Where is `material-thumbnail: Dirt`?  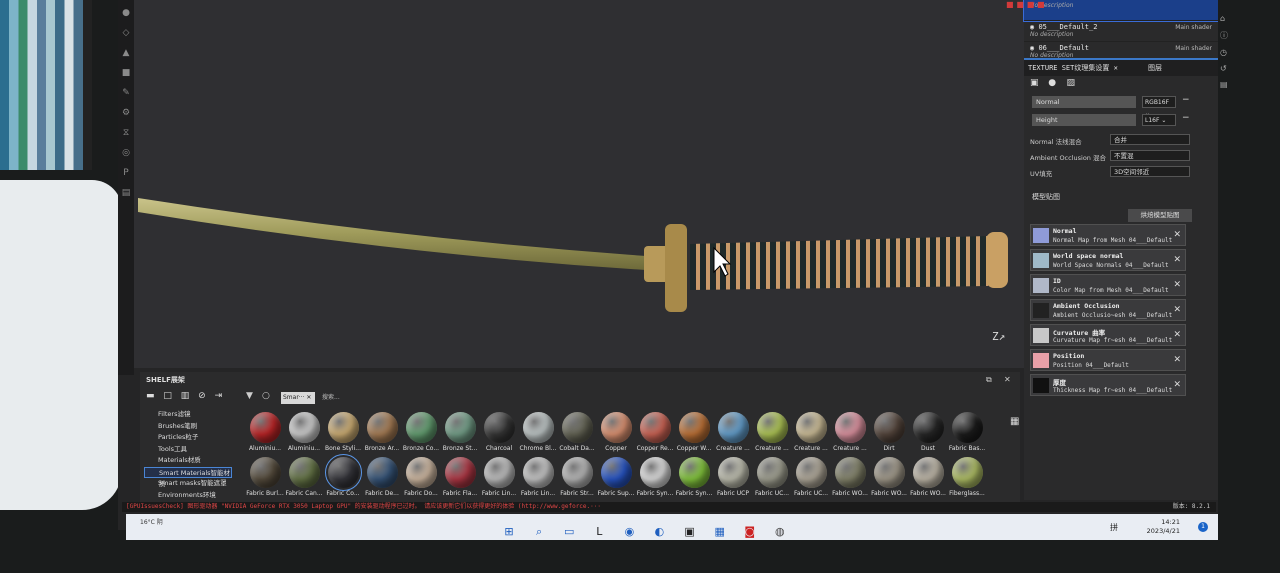 material-thumbnail: Dirt is located at coordinates (889, 434).